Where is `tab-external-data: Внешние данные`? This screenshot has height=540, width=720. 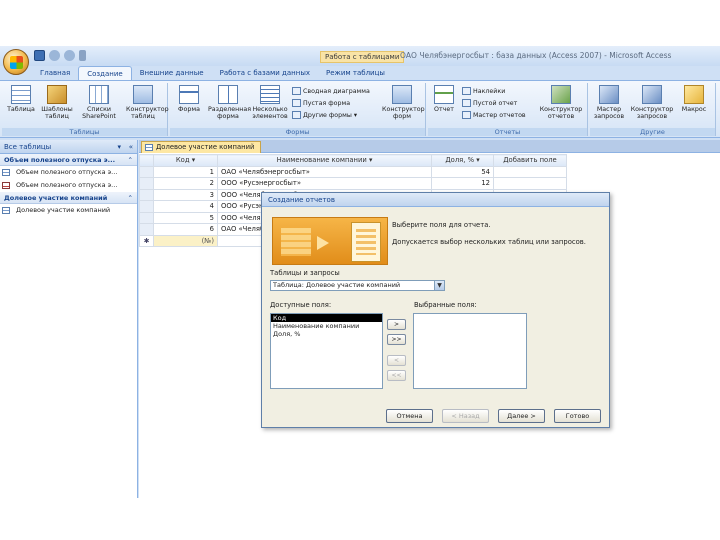 tab-external-data: Внешние данные is located at coordinates (172, 73).